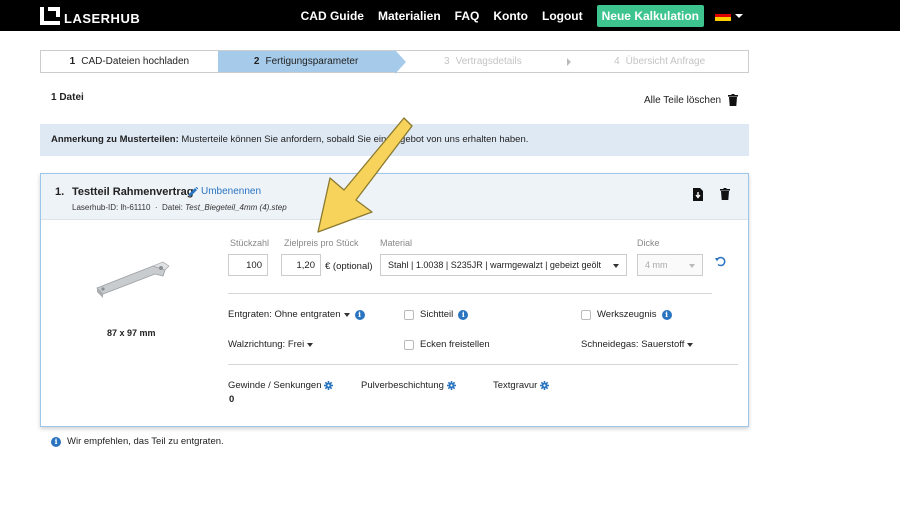 This screenshot has height=506, width=900. What do you see at coordinates (133, 192) in the screenshot?
I see `part-title: Testteil Rahmenvertrag` at bounding box center [133, 192].